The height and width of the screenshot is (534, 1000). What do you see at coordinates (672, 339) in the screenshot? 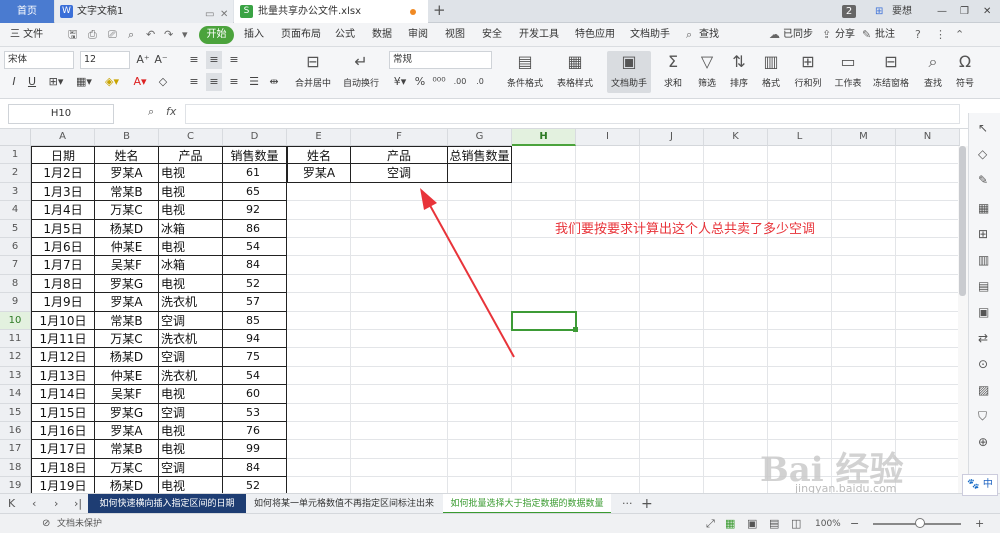
I see `cell-J11` at bounding box center [672, 339].